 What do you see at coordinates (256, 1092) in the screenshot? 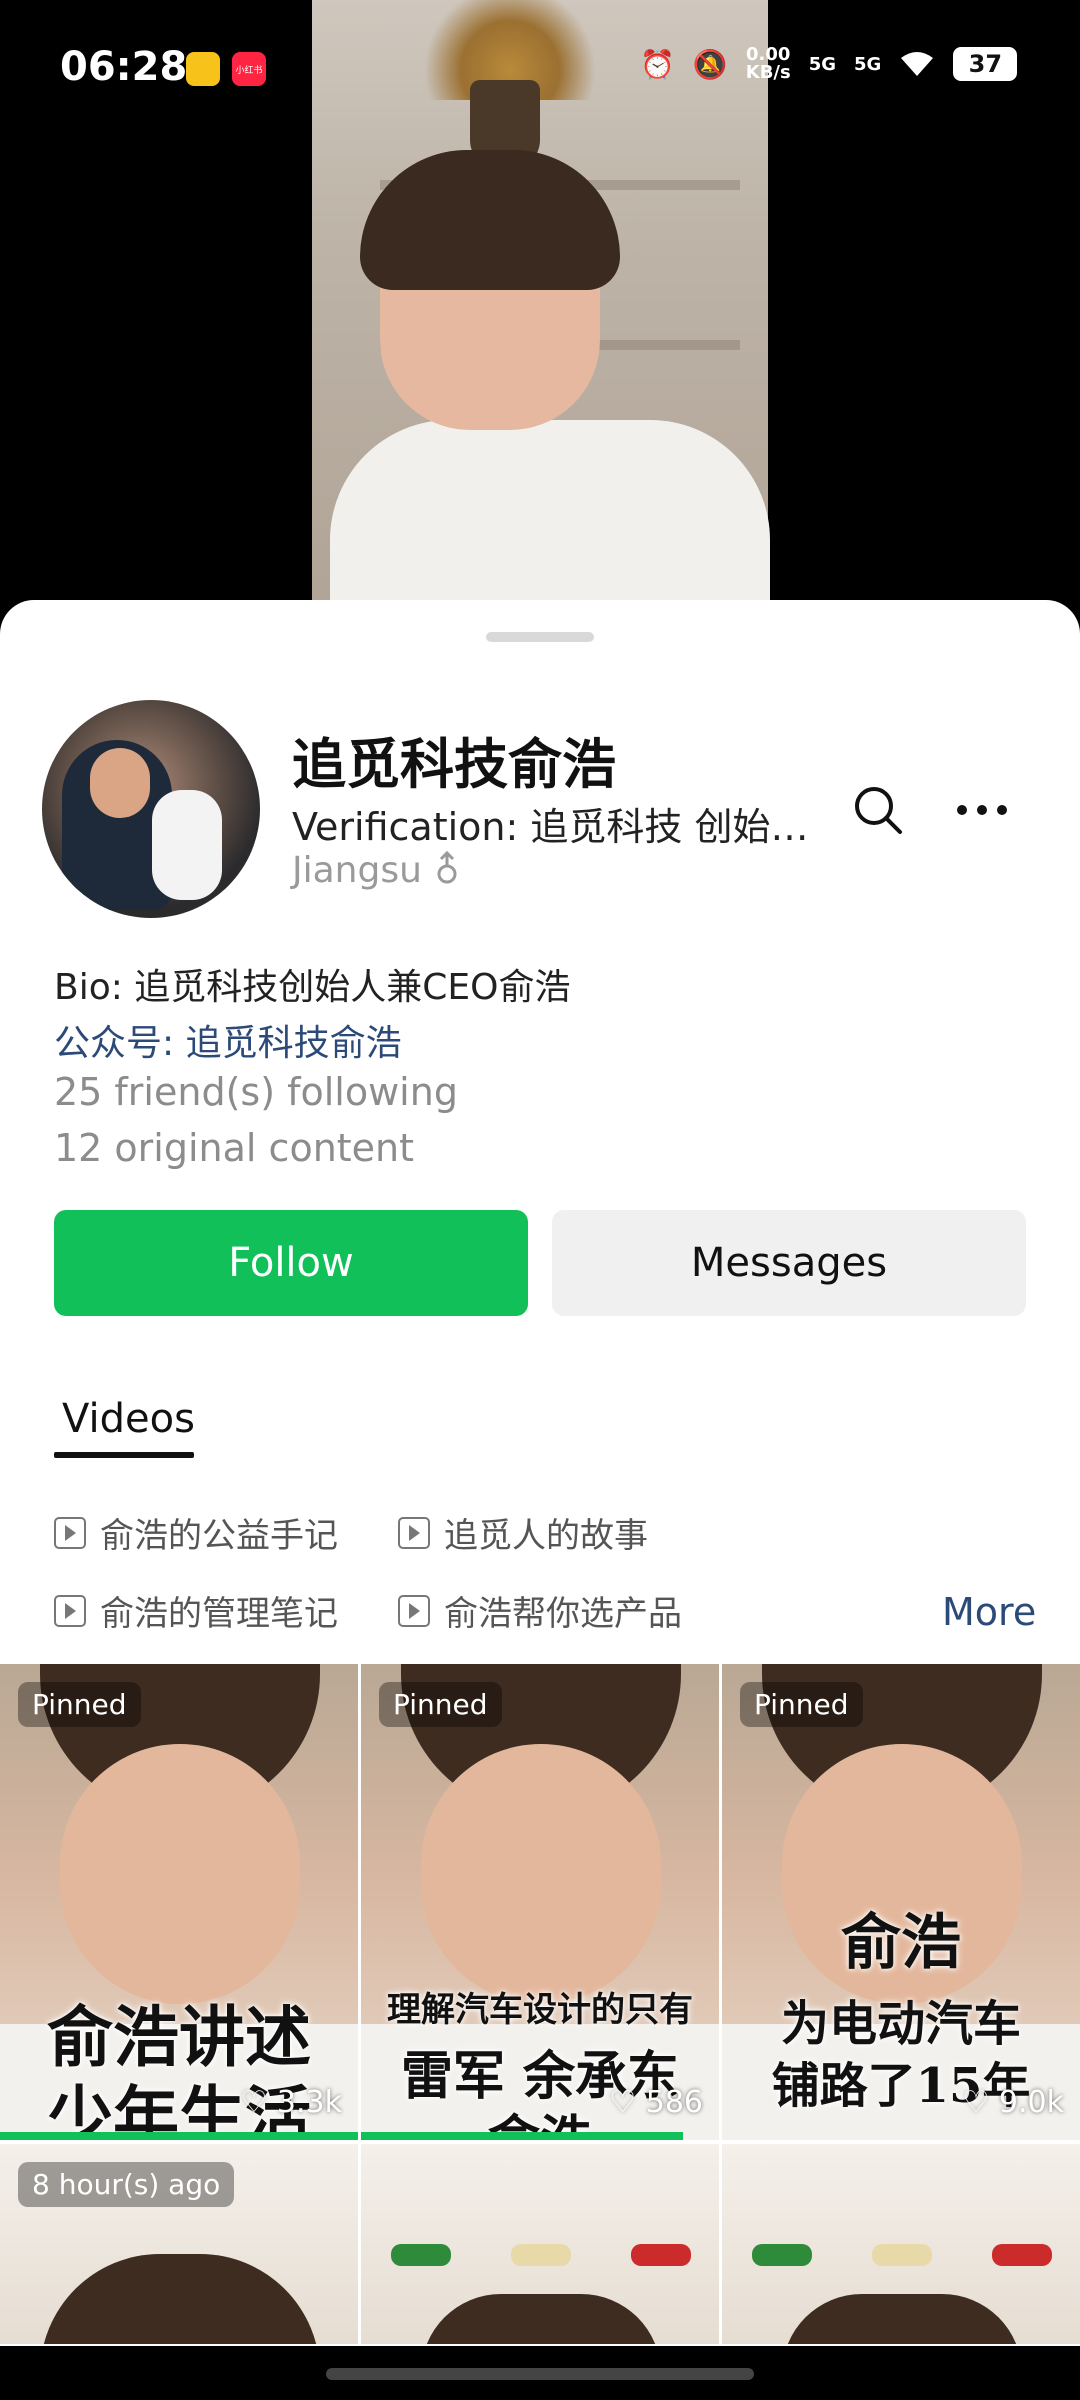
I see `friends-following: 25 friend(s) following` at bounding box center [256, 1092].